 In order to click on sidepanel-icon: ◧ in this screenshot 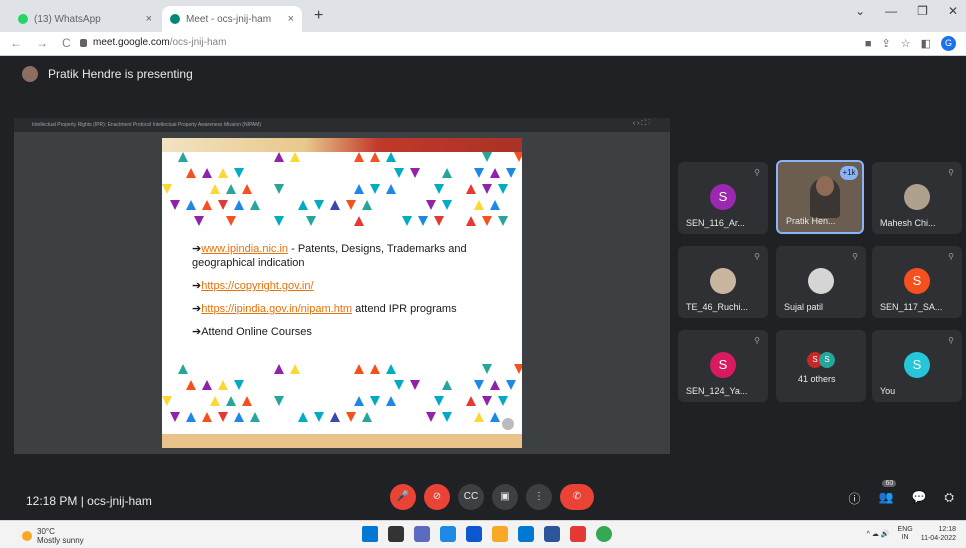, I will do `click(926, 43)`.